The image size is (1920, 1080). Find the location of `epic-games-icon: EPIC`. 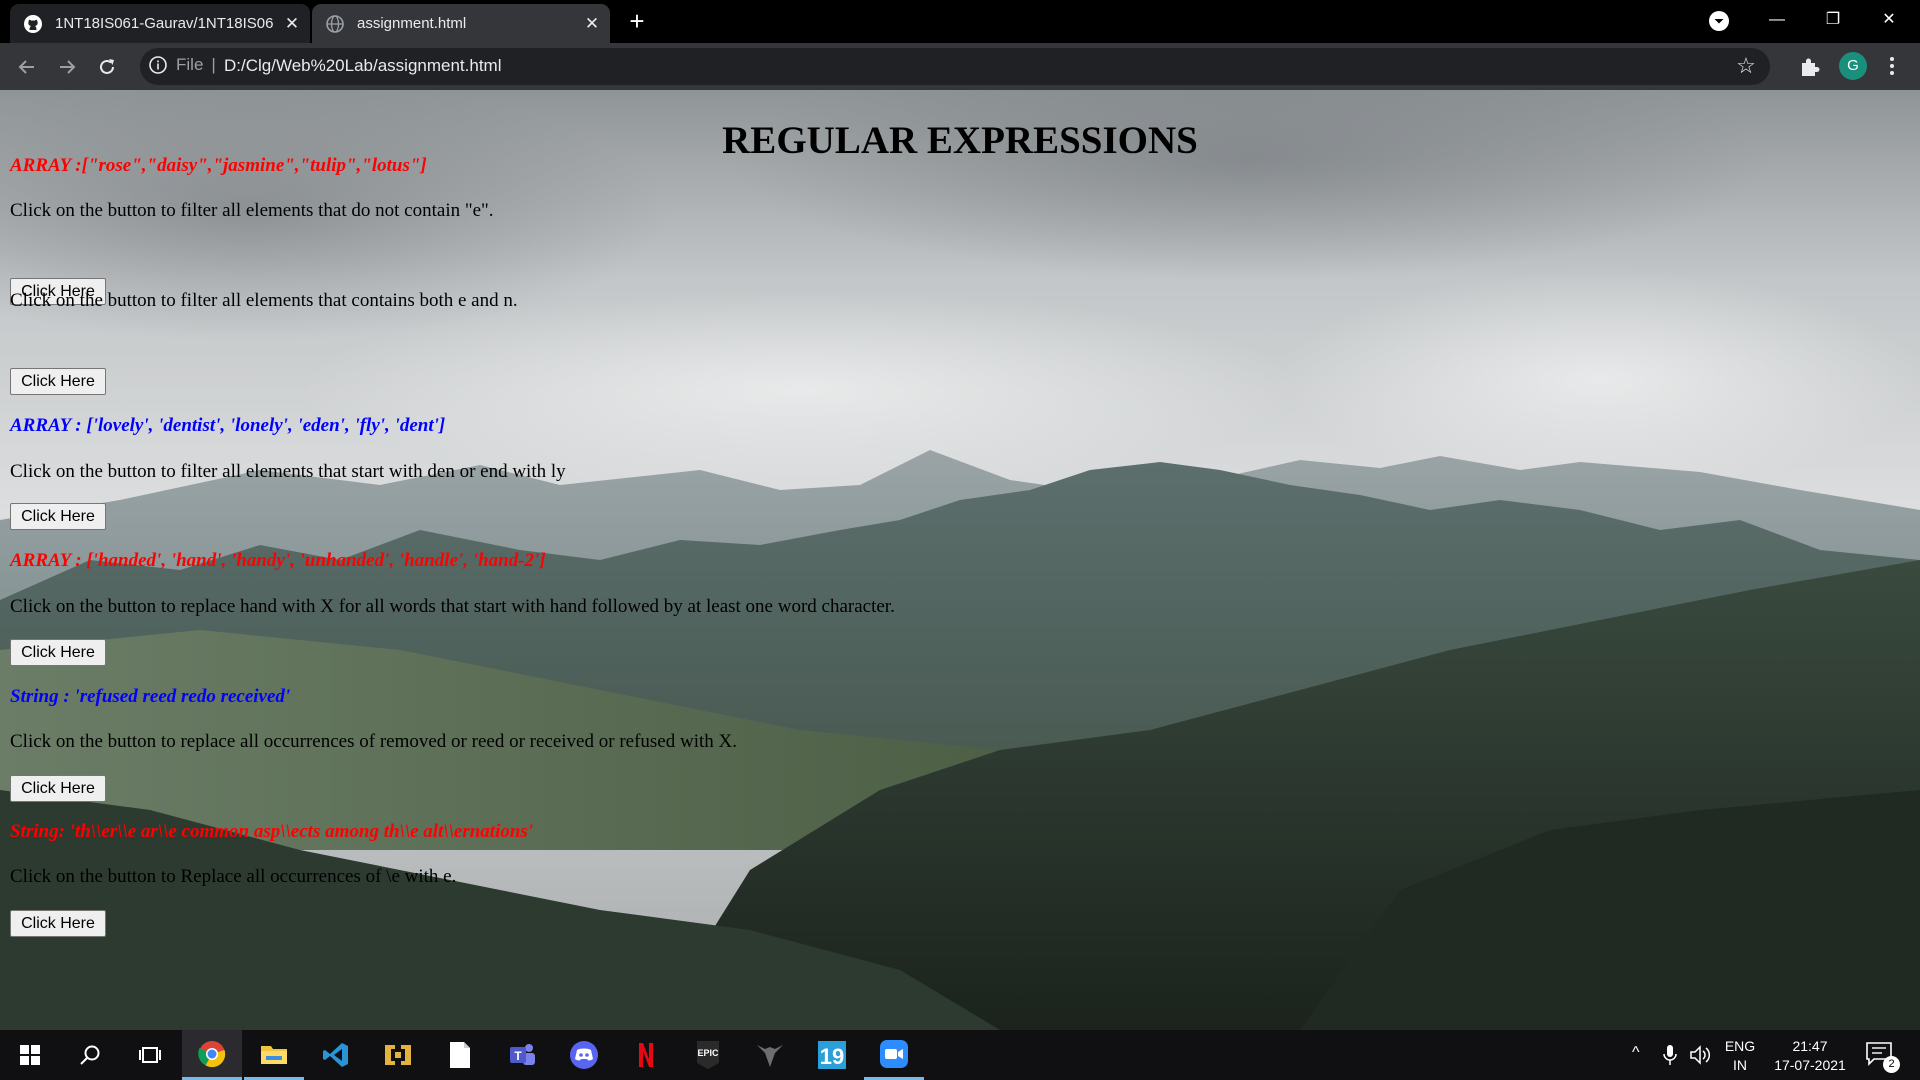

epic-games-icon: EPIC is located at coordinates (708, 1055).